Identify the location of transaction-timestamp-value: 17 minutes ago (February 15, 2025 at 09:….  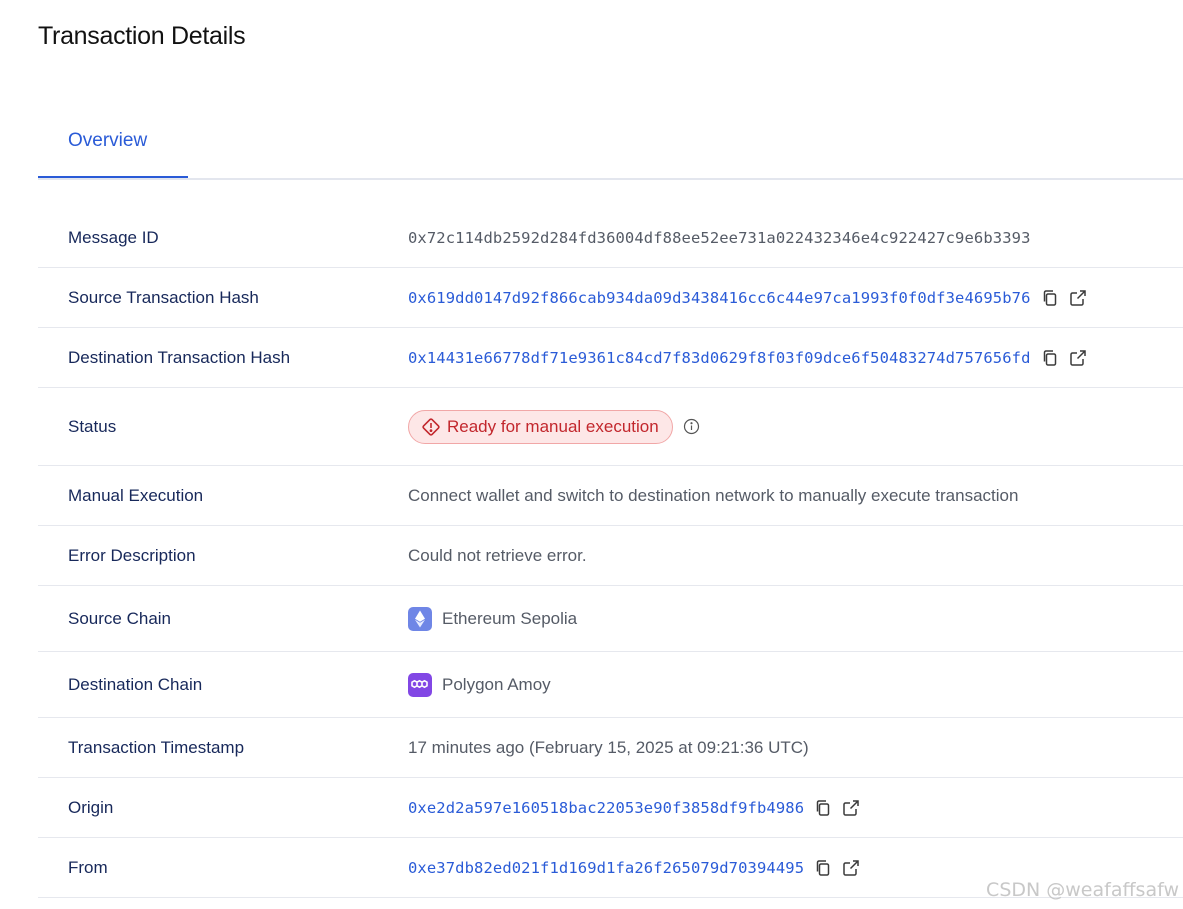
(608, 748).